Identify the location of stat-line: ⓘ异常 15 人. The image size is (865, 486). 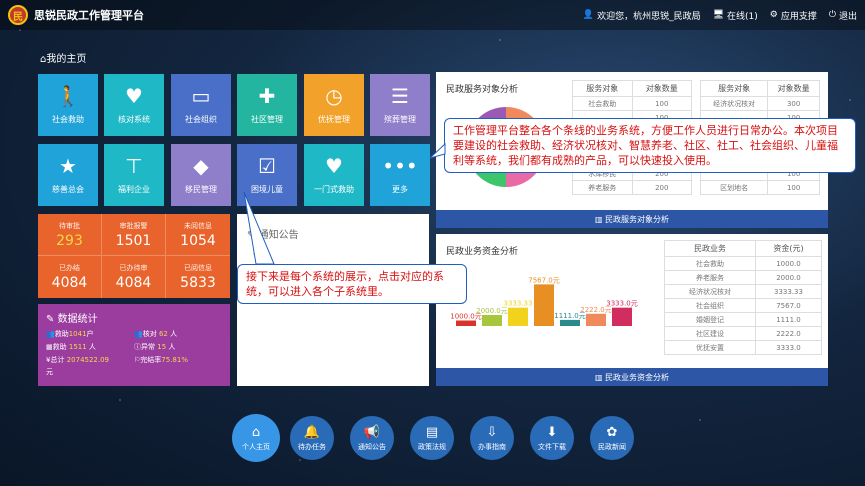
(155, 347).